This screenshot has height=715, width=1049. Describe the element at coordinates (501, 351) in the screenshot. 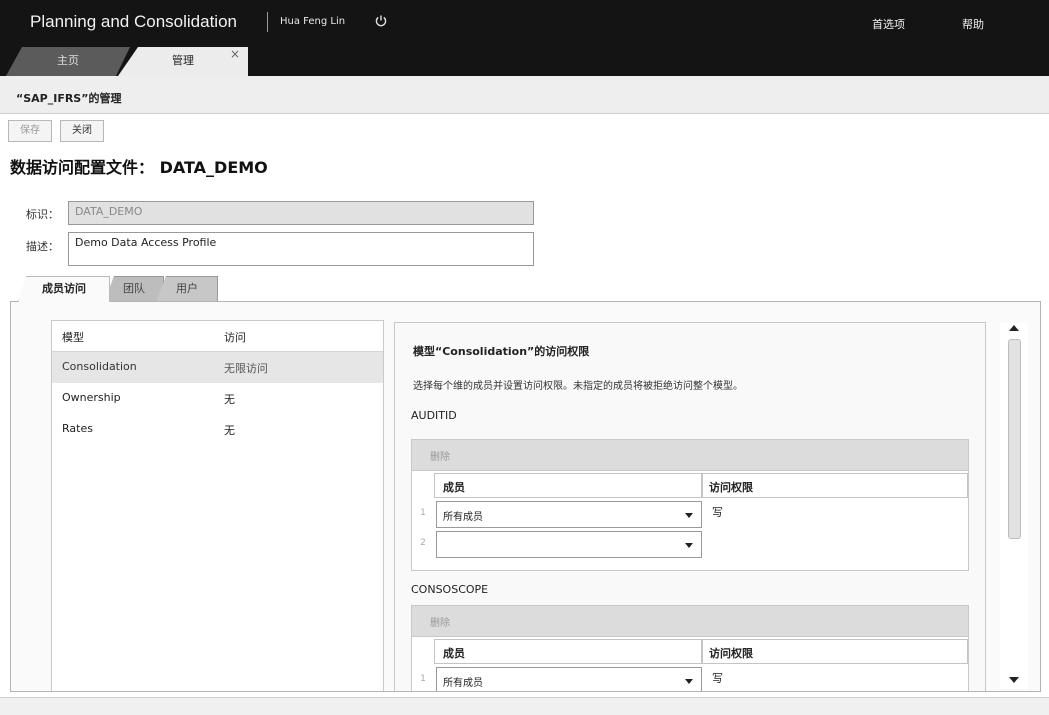

I see `detail-title: 模型“Consolidation”的访问权限` at that location.